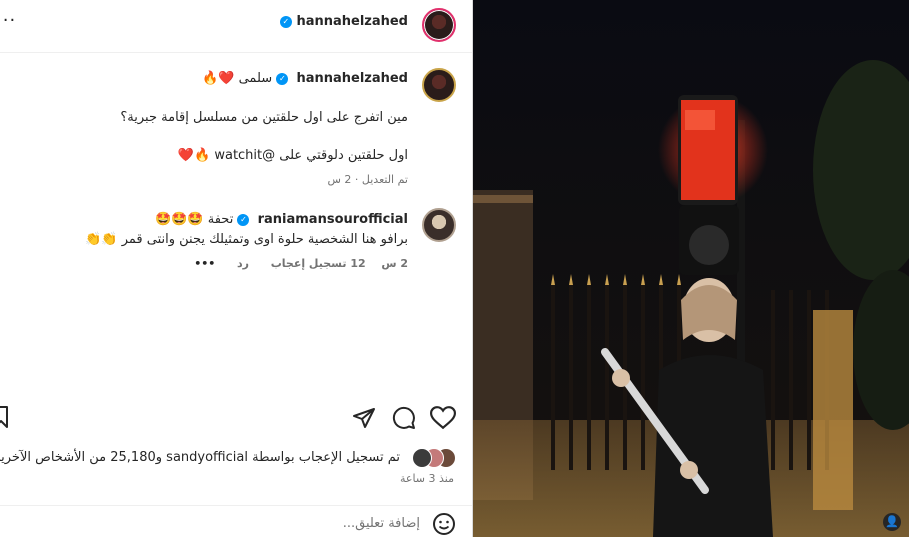  I want to click on comment-likes: 12 تسجيل إعجاب, so click(318, 263).